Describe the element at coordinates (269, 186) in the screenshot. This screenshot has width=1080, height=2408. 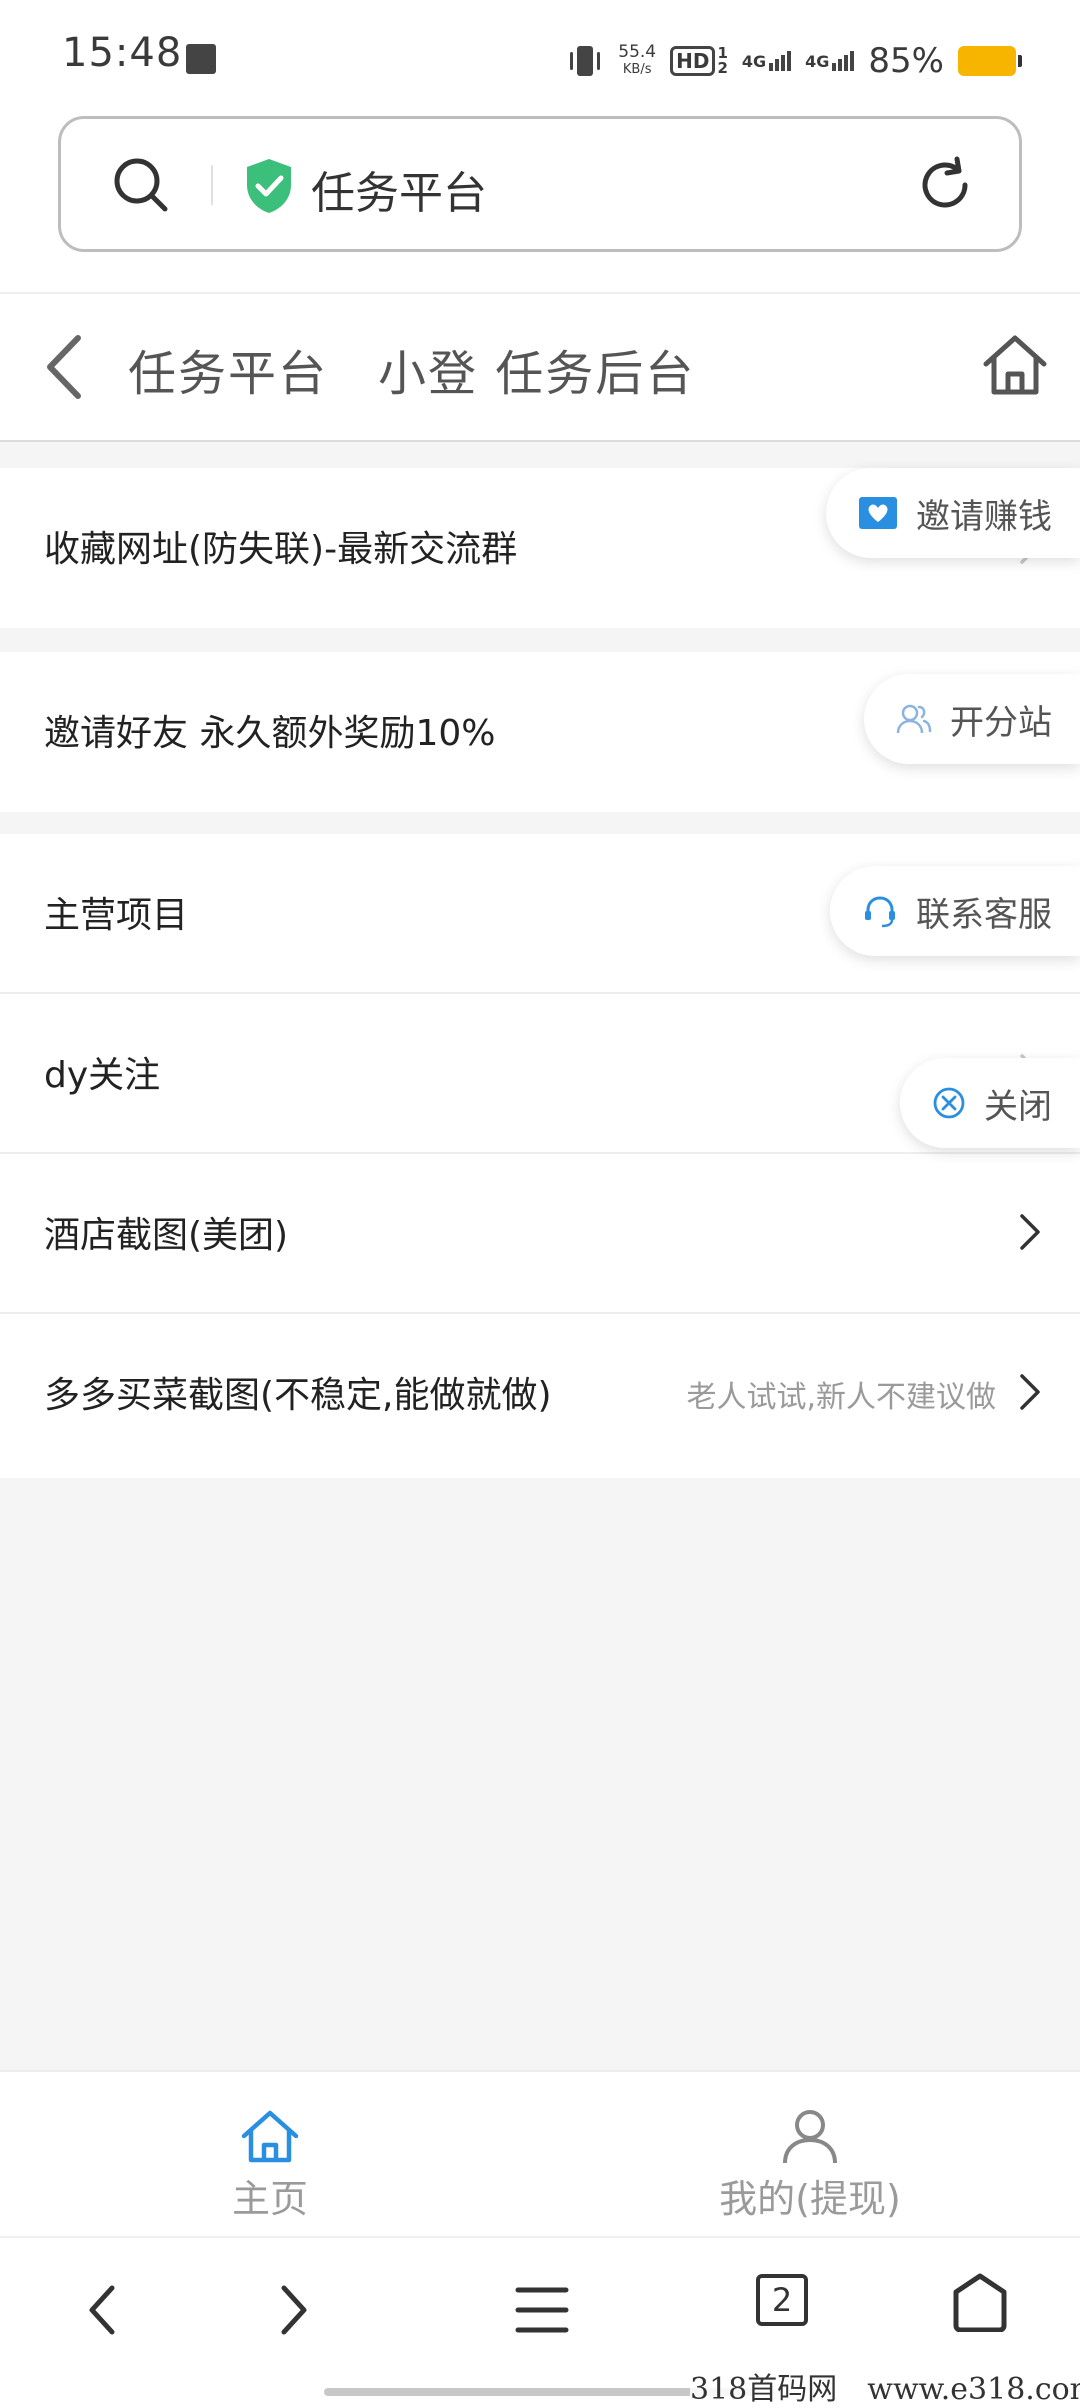
I see `shield-check-icon` at that location.